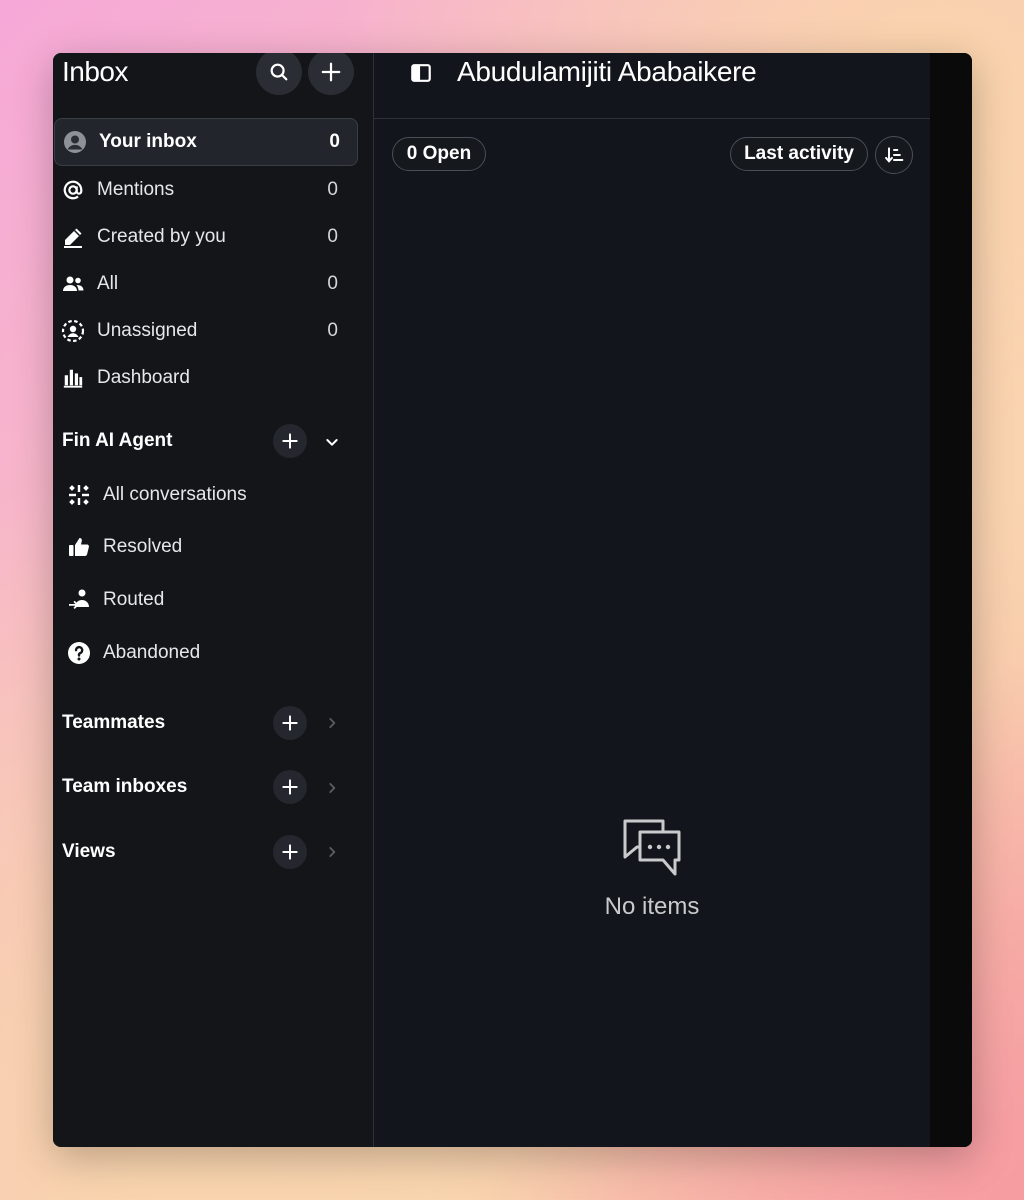 The height and width of the screenshot is (1200, 1024). What do you see at coordinates (607, 71) in the screenshot?
I see `page-title: Abudulamijiti Ababaikere` at bounding box center [607, 71].